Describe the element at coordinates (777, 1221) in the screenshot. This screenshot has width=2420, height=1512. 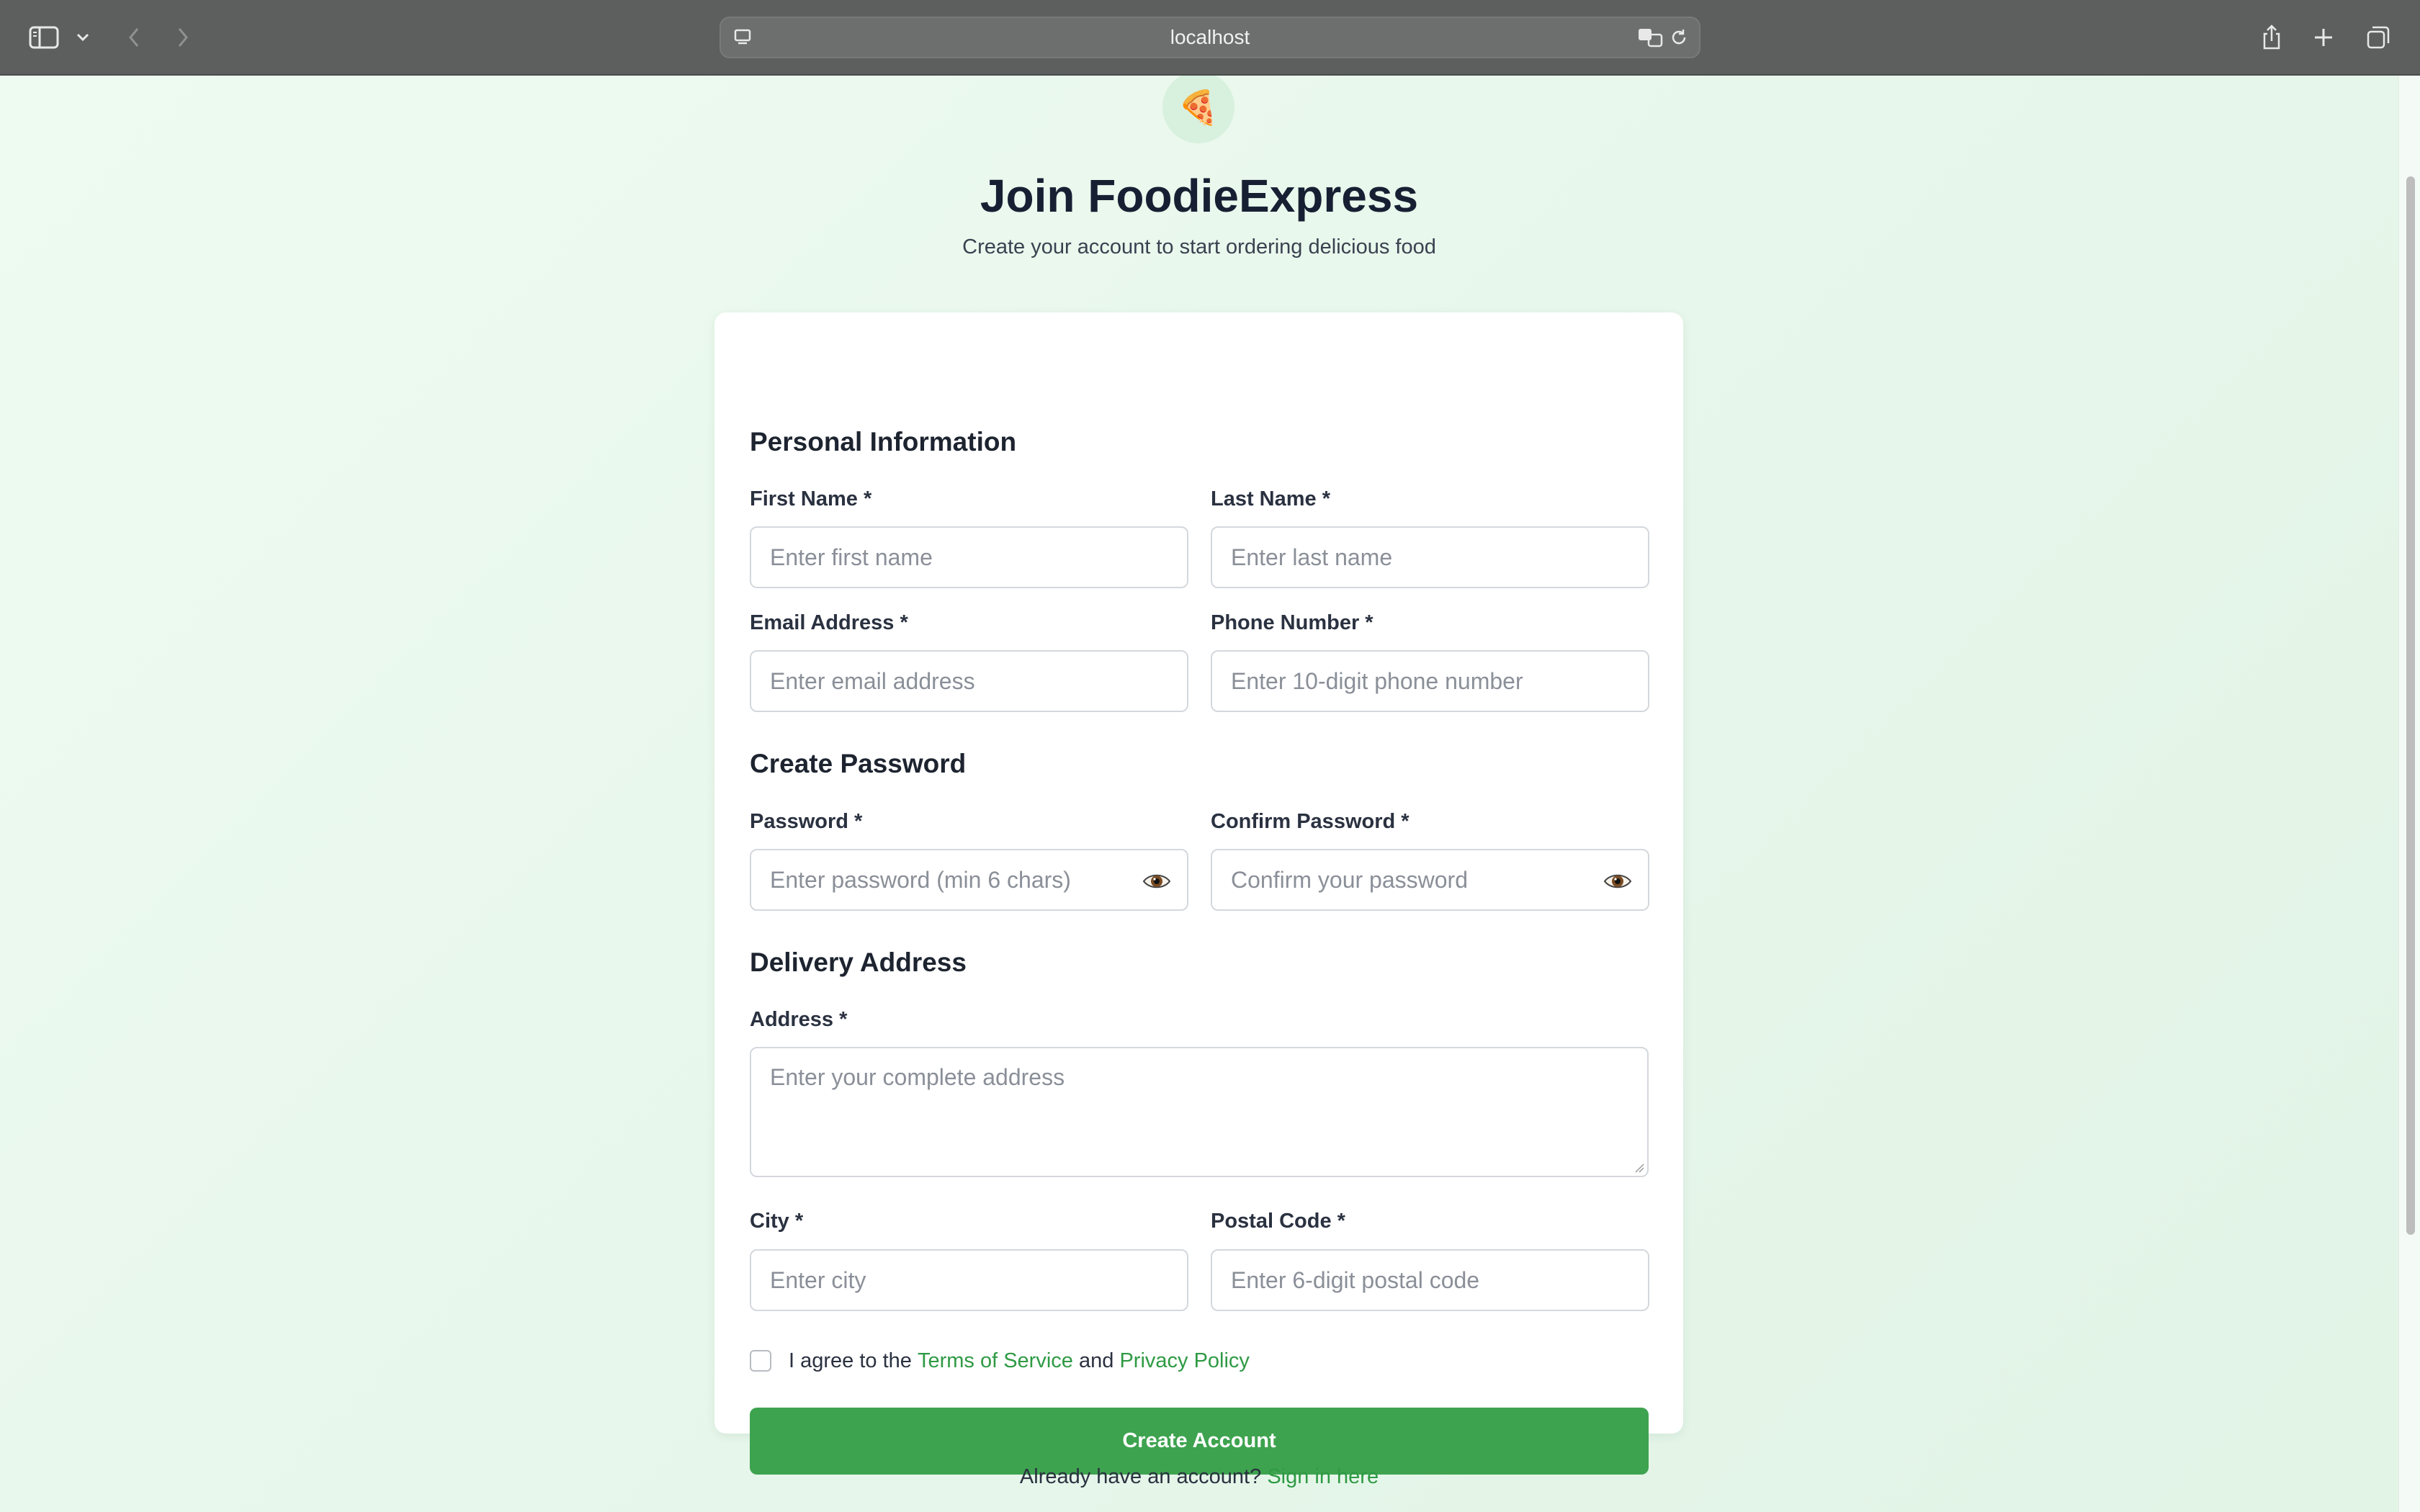
I see `city-label: City *` at that location.